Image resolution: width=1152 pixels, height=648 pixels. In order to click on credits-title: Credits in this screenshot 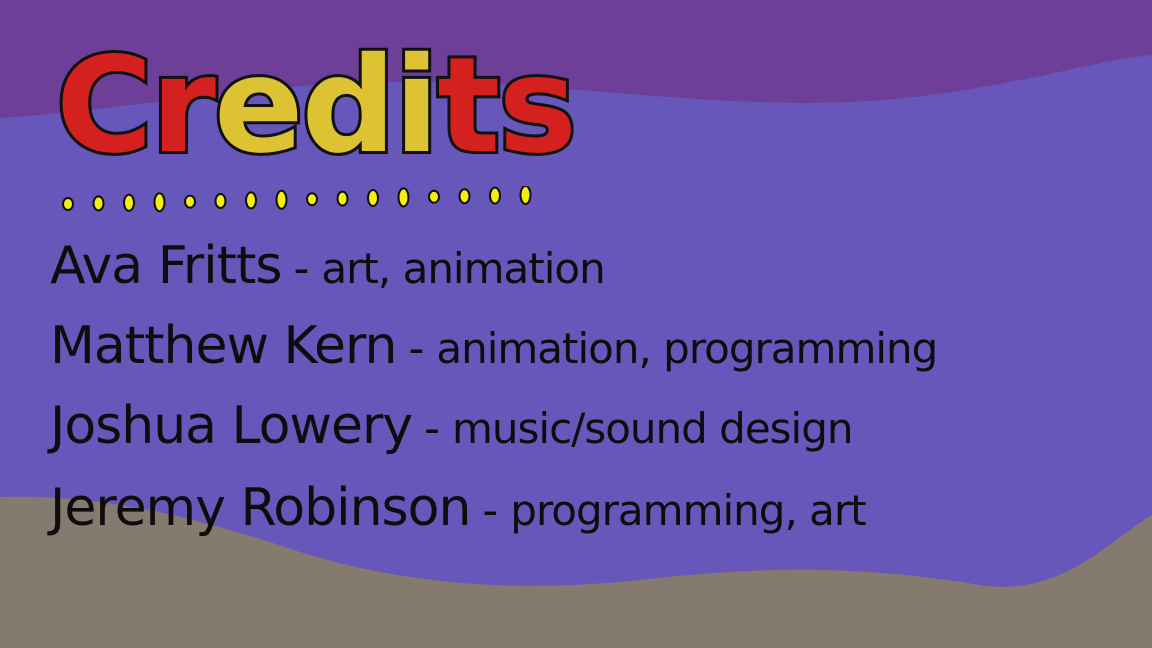, I will do `click(316, 106)`.